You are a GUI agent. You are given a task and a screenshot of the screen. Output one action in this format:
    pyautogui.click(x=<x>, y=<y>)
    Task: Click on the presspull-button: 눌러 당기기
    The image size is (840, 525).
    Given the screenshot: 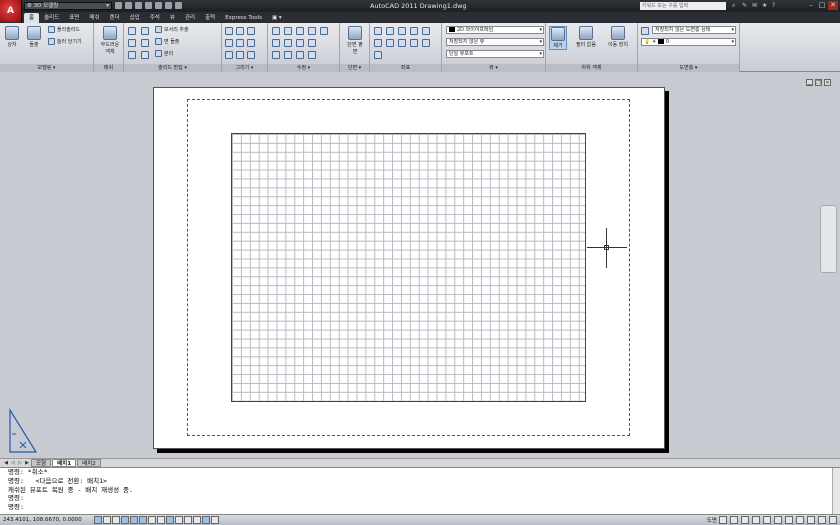 What is the action you would take?
    pyautogui.click(x=65, y=42)
    